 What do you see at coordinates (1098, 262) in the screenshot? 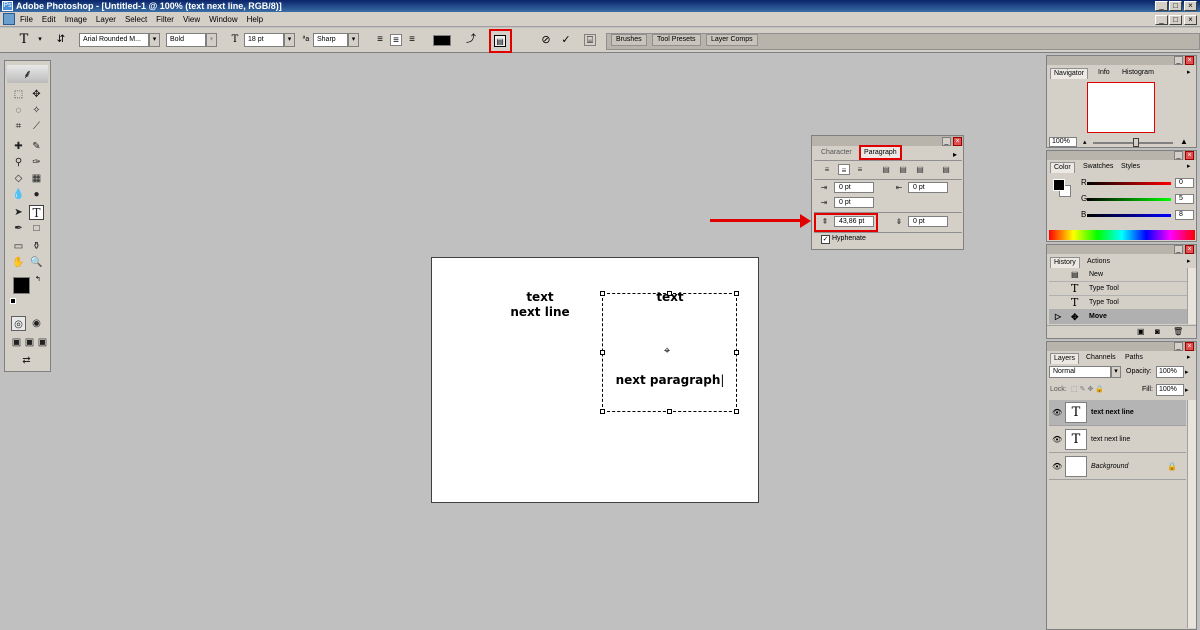
I see `tab-actions: Actions` at bounding box center [1098, 262].